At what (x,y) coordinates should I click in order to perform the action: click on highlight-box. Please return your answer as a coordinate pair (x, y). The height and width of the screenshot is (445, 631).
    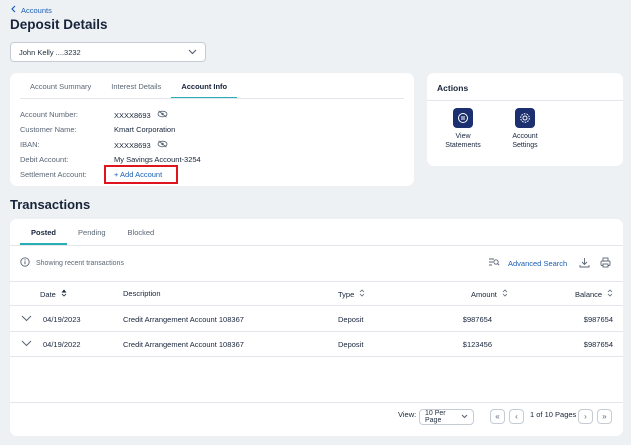
    Looking at the image, I should click on (141, 174).